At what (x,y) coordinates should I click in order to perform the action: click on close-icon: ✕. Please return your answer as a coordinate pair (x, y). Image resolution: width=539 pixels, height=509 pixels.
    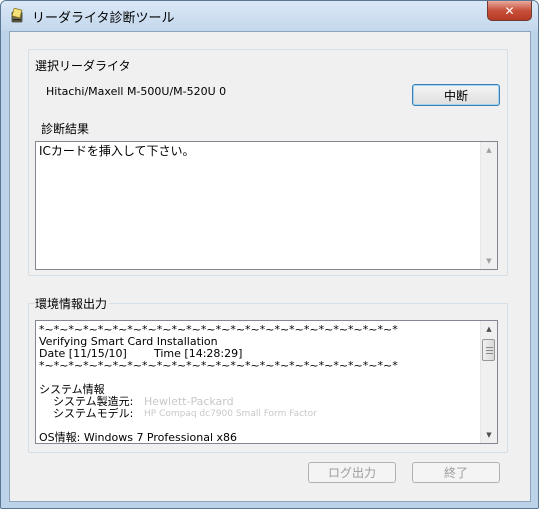
    Looking at the image, I should click on (509, 10).